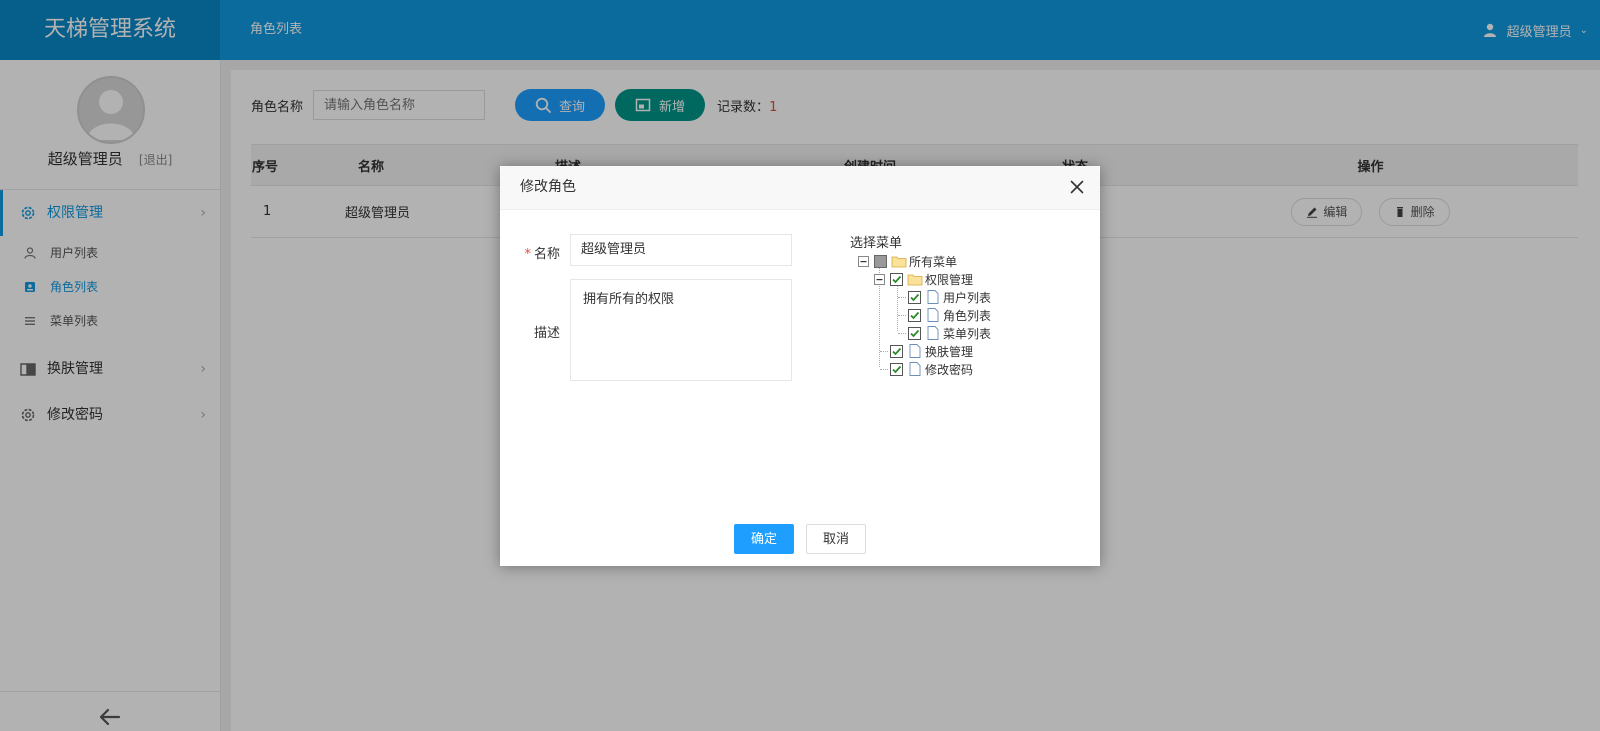  What do you see at coordinates (949, 279) in the screenshot?
I see `tree-node-label: 权限管理` at bounding box center [949, 279].